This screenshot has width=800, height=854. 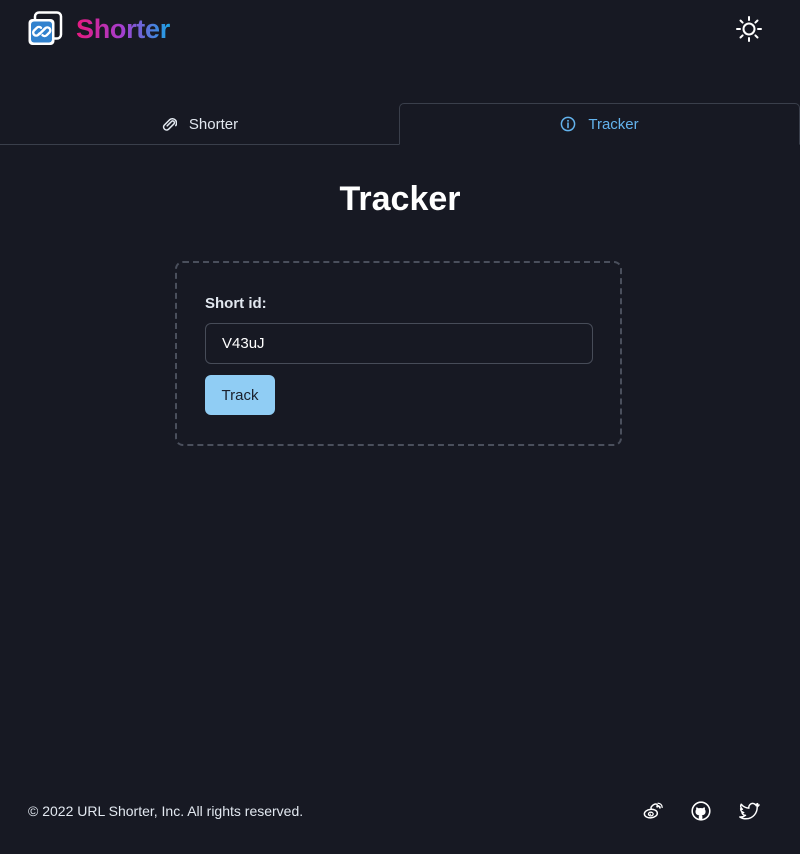 What do you see at coordinates (400, 30) in the screenshot?
I see `header: Shorter` at bounding box center [400, 30].